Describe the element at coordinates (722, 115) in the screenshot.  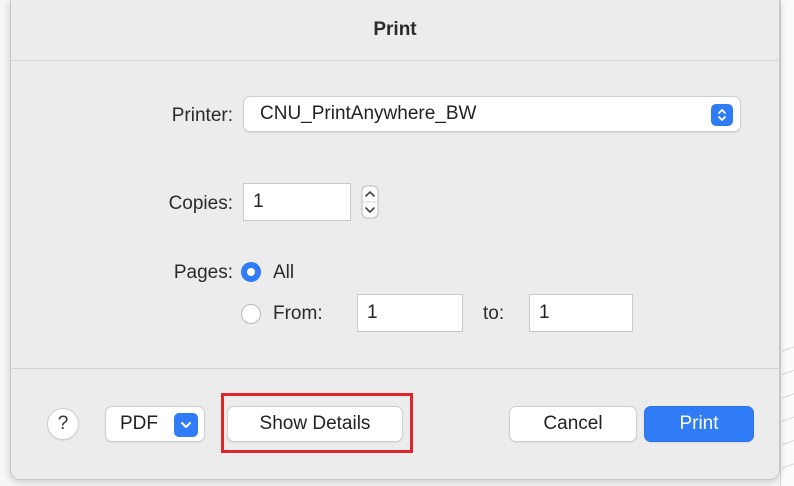
I see `updown-chevron-icon` at that location.